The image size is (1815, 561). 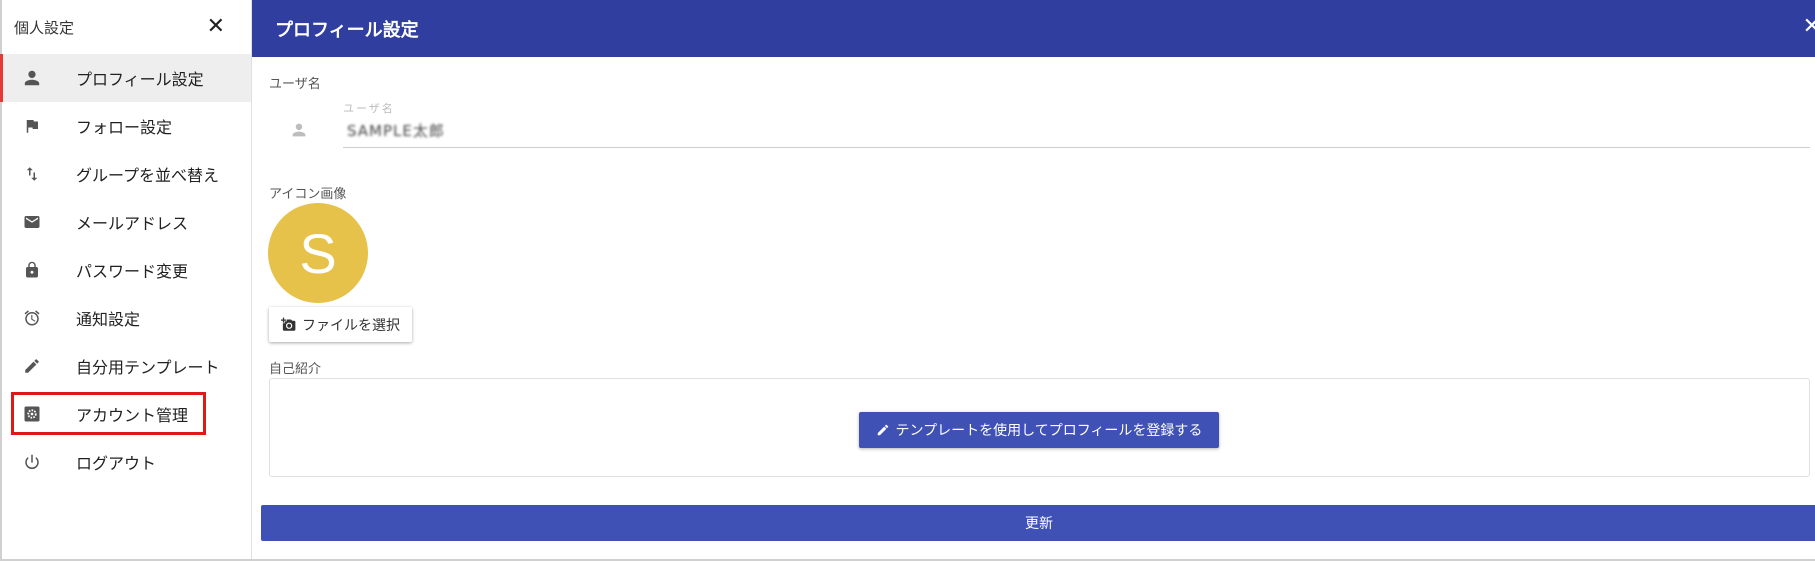 What do you see at coordinates (369, 108) in the screenshot?
I see `username-caption: ユーザ名` at bounding box center [369, 108].